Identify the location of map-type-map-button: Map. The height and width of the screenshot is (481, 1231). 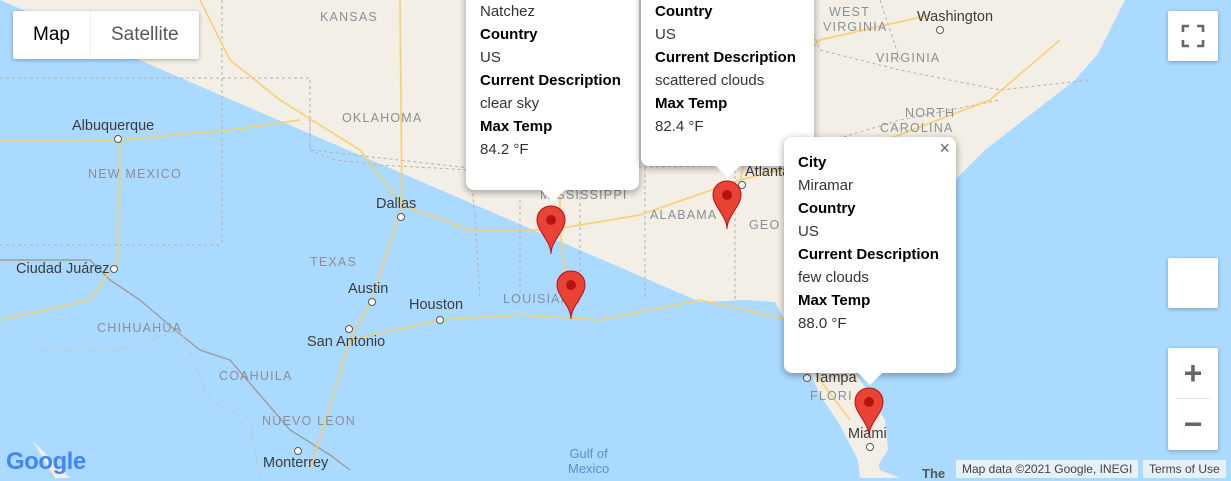
(51, 35).